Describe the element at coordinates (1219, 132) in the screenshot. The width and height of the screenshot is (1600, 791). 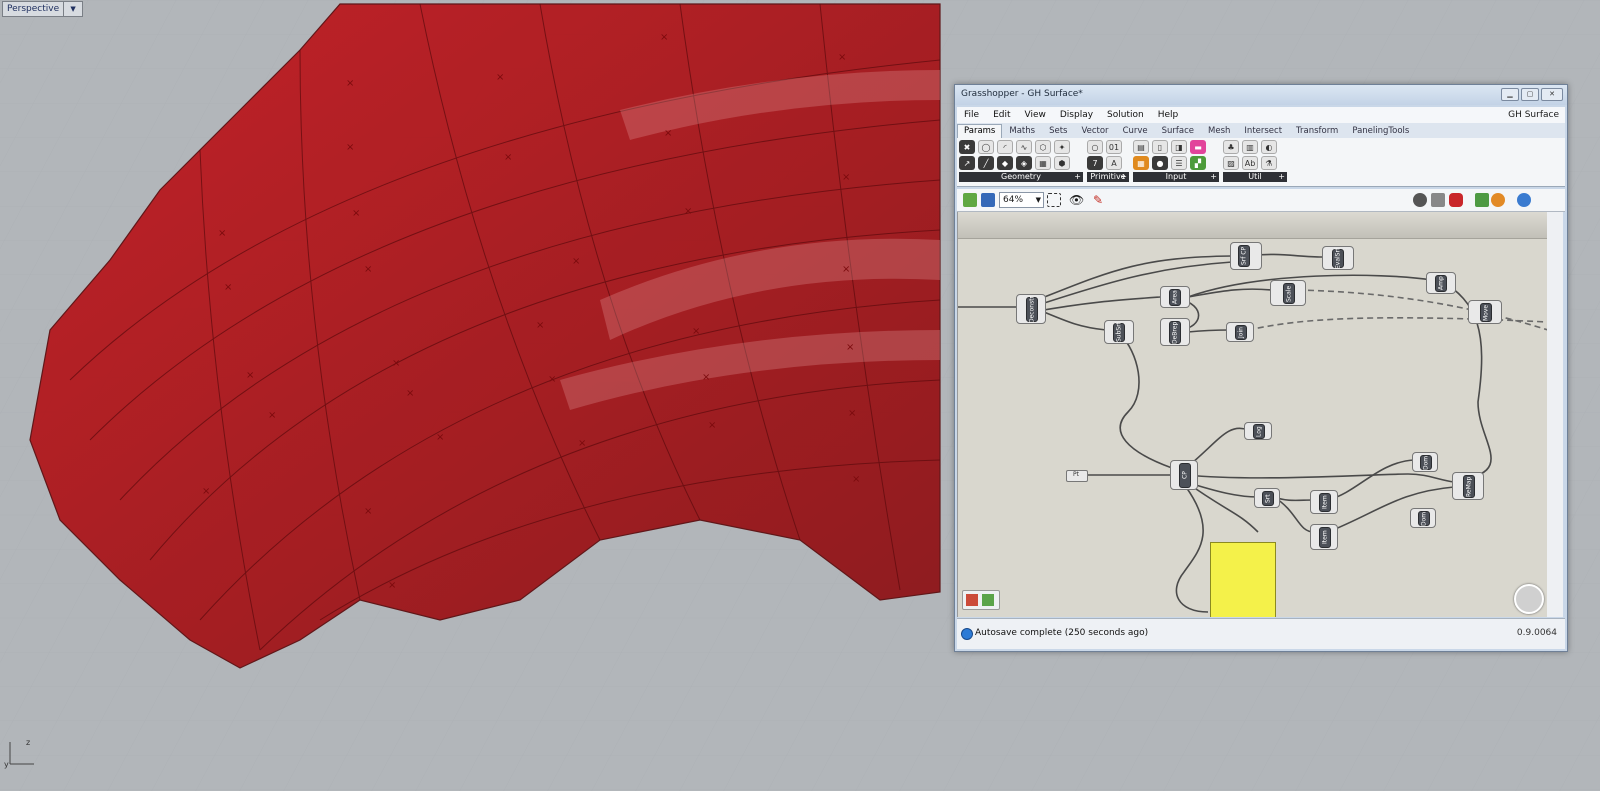
I see `tab-mesh: Mesh` at that location.